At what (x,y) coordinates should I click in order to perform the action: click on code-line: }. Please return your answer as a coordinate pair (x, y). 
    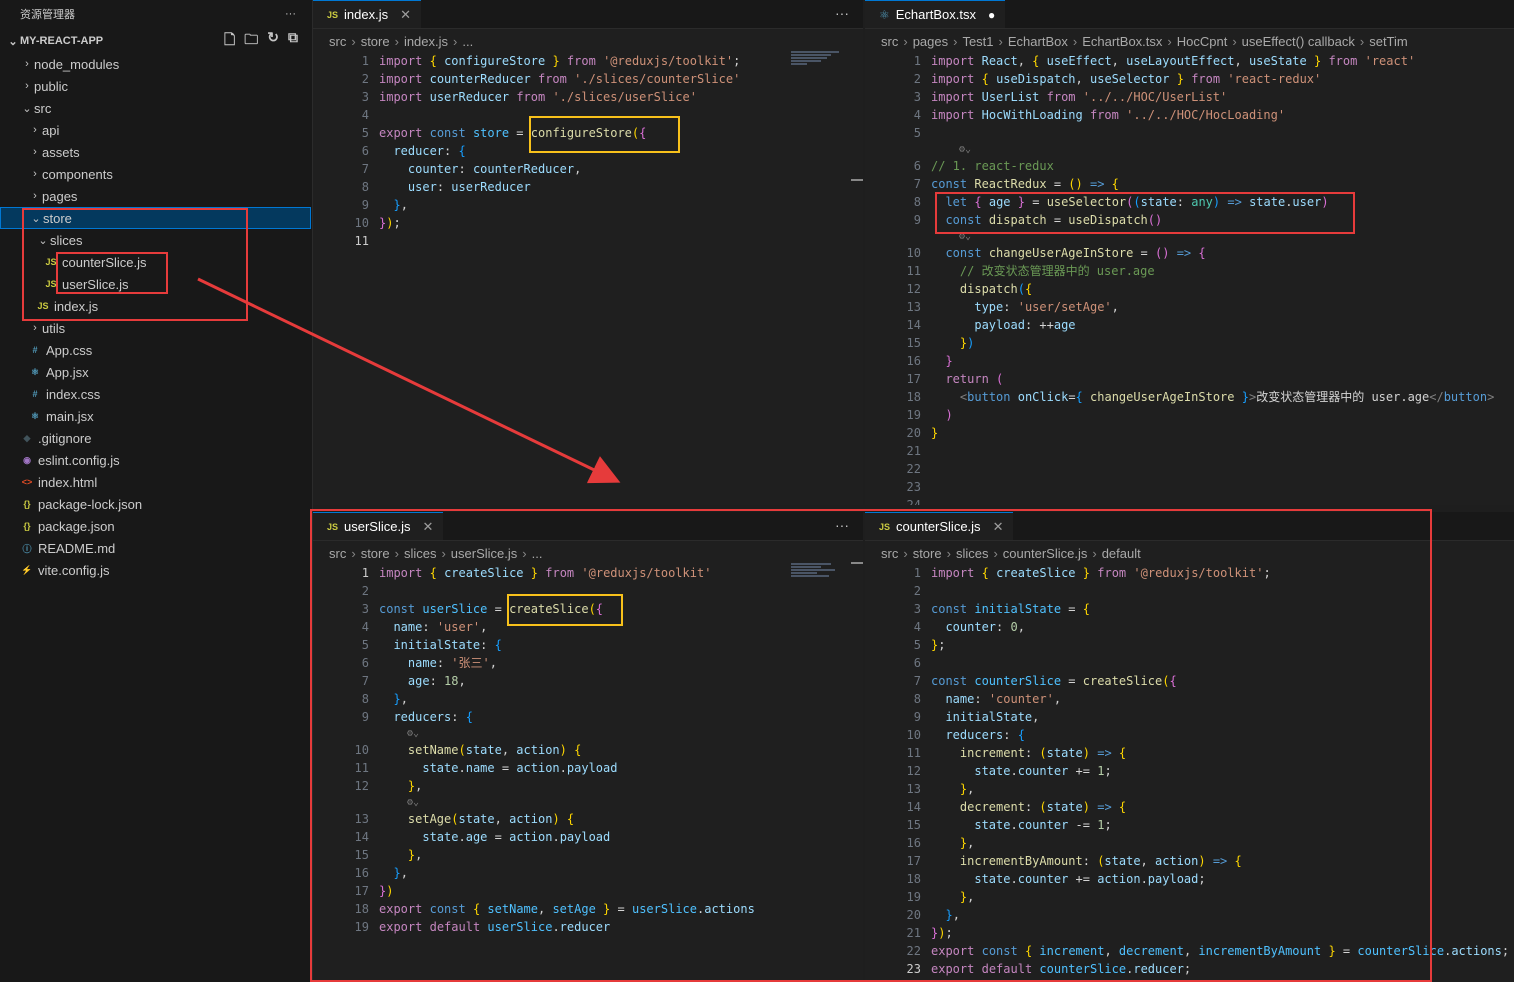
    Looking at the image, I should click on (935, 433).